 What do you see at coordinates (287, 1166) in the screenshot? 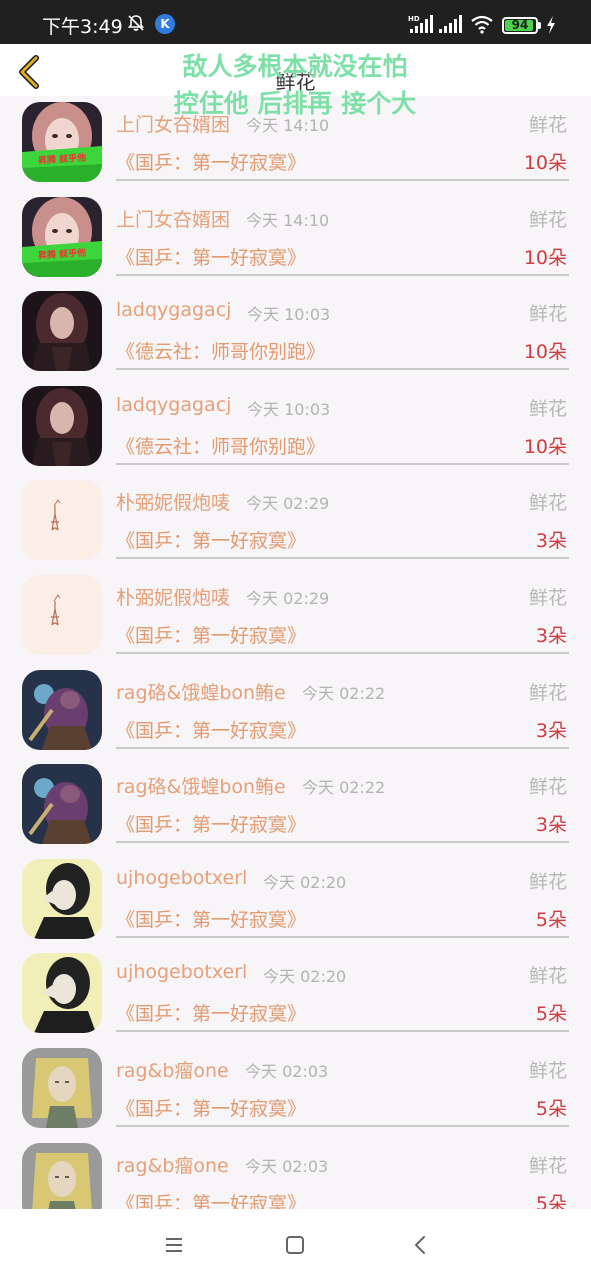
I see `timestamp: 今天 02:03` at bounding box center [287, 1166].